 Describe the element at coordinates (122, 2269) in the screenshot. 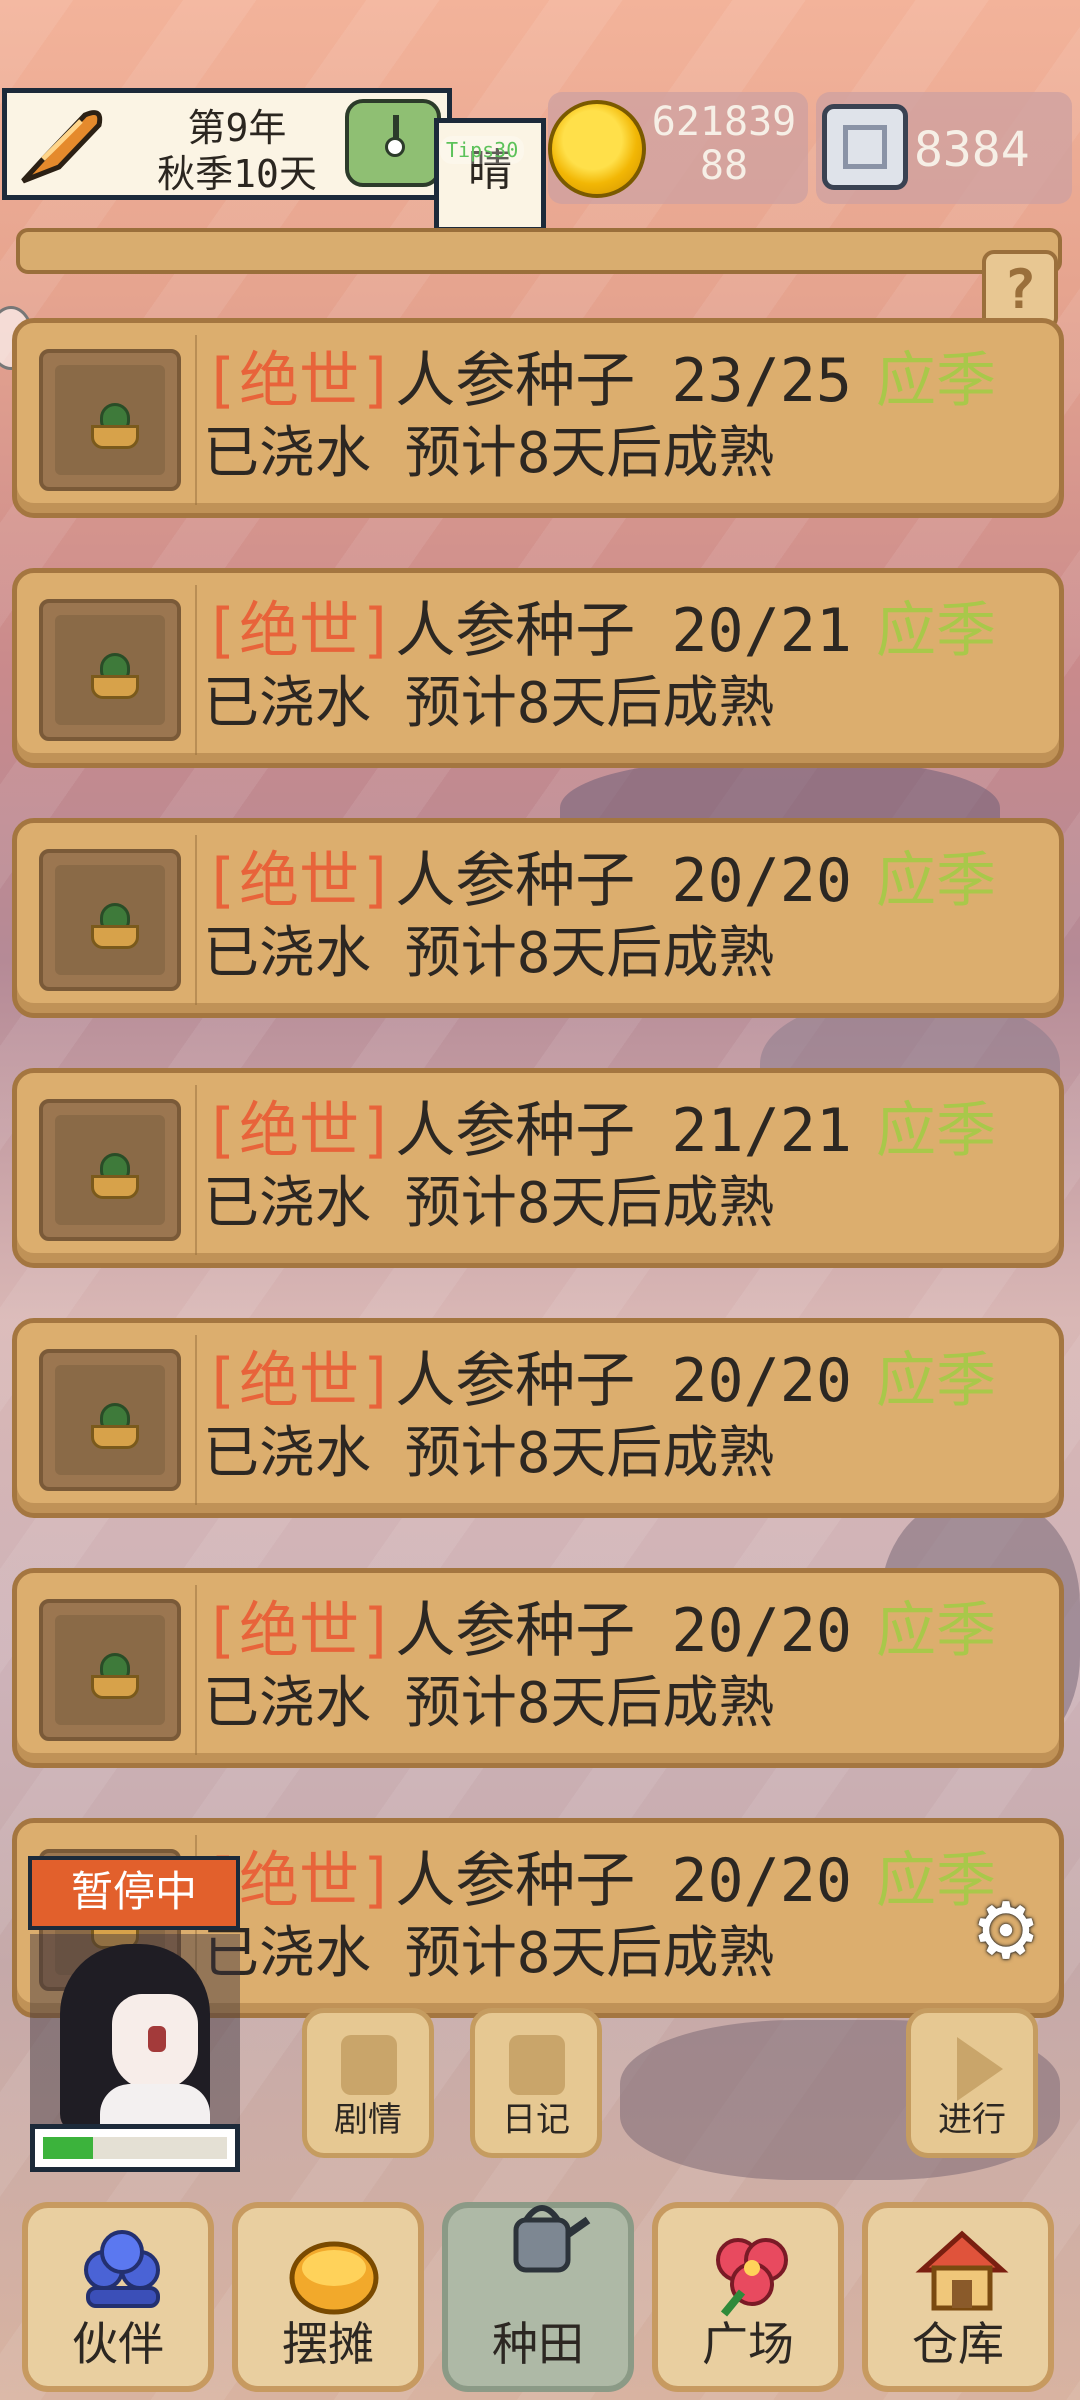

I see `companion-icon` at that location.